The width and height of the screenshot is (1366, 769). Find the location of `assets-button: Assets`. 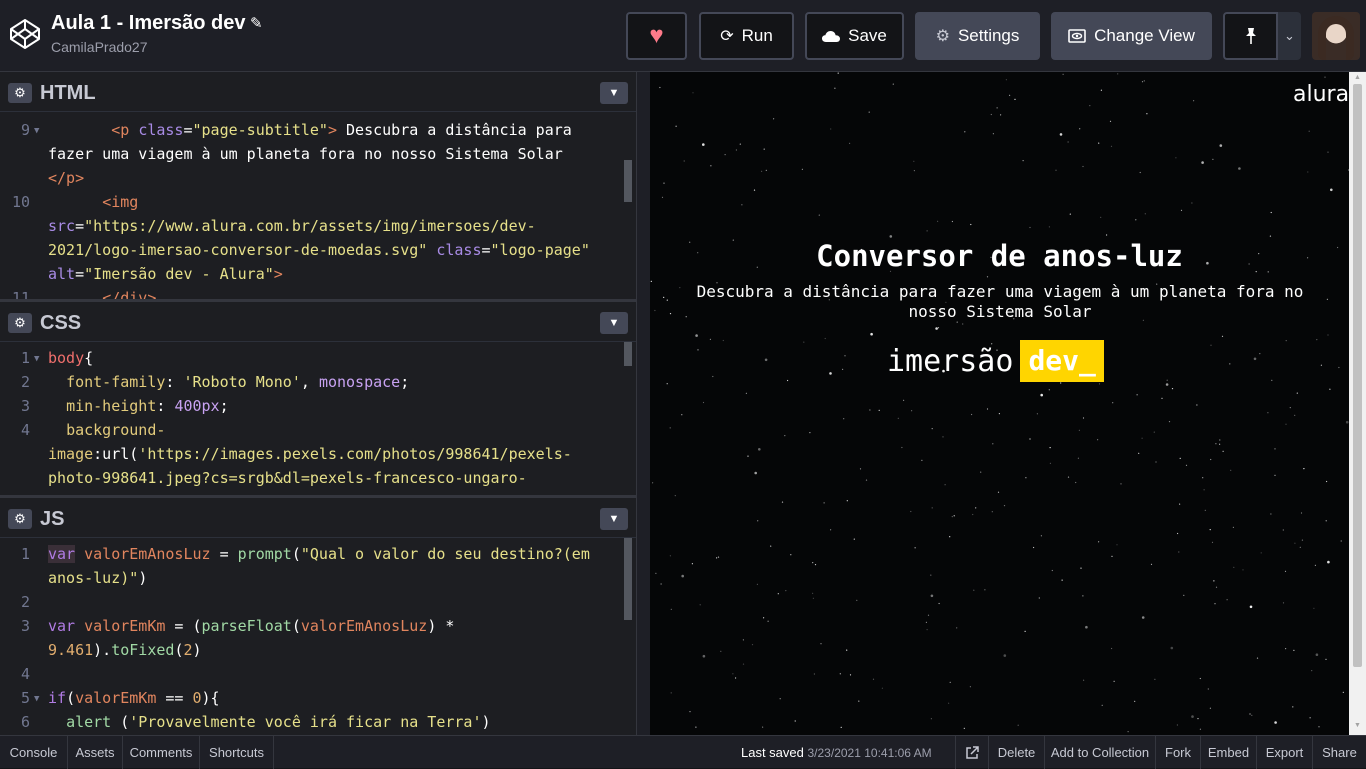

assets-button: Assets is located at coordinates (95, 752).